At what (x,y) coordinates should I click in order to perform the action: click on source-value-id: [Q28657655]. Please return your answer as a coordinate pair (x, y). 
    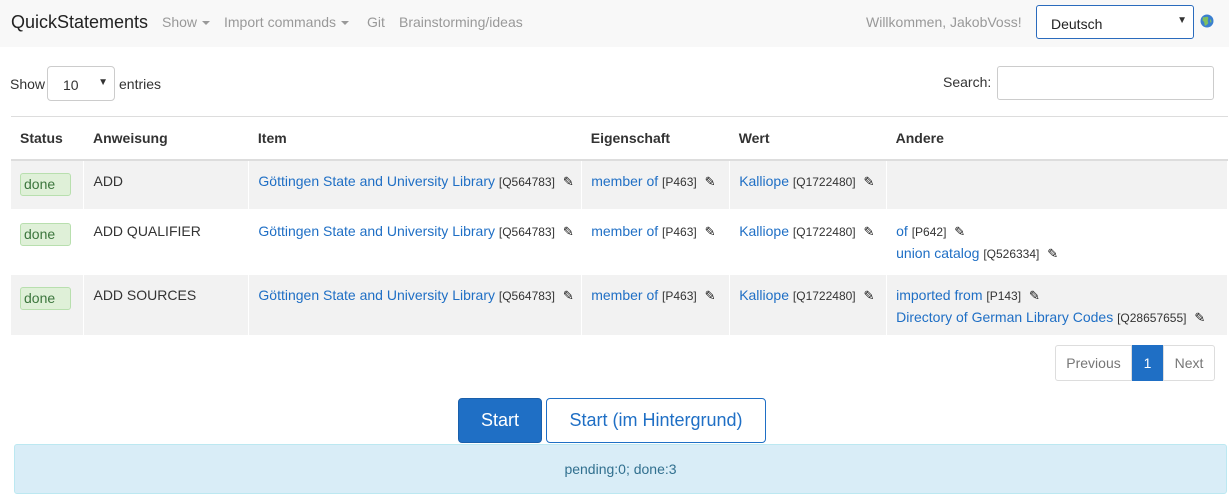
    Looking at the image, I should click on (1152, 318).